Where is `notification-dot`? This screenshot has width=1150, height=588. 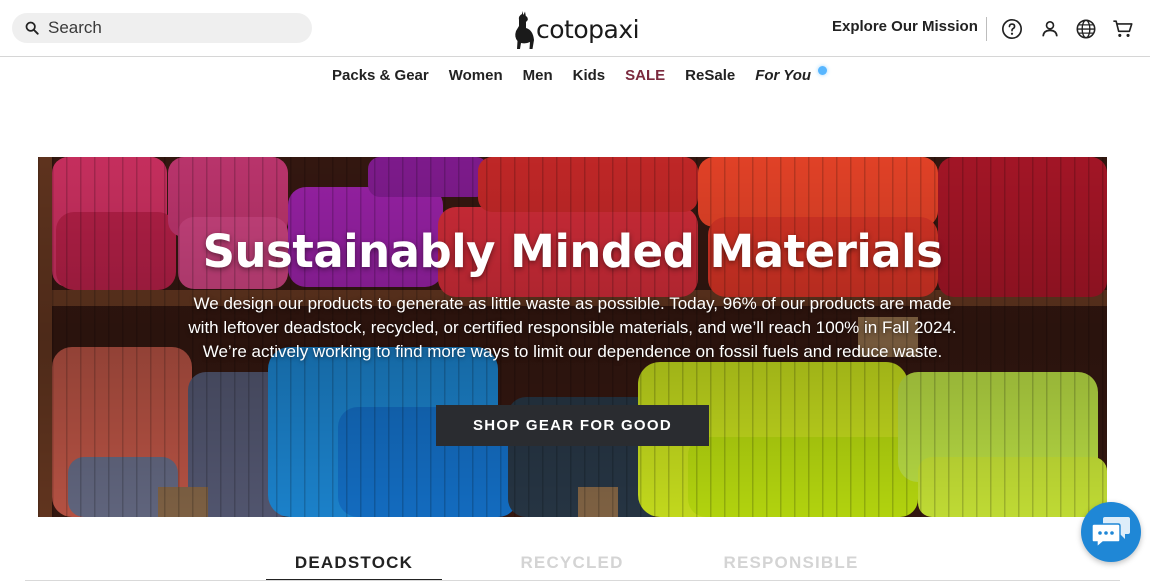
notification-dot is located at coordinates (823, 70).